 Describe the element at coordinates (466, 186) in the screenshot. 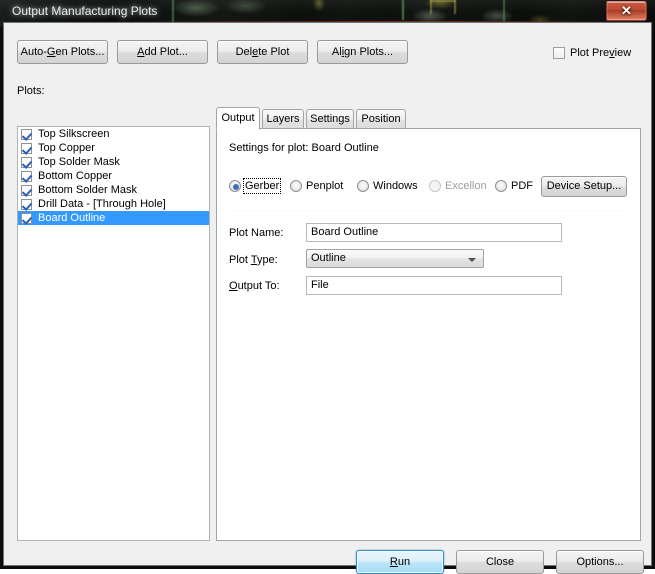

I see `radio-label: Excellon` at that location.